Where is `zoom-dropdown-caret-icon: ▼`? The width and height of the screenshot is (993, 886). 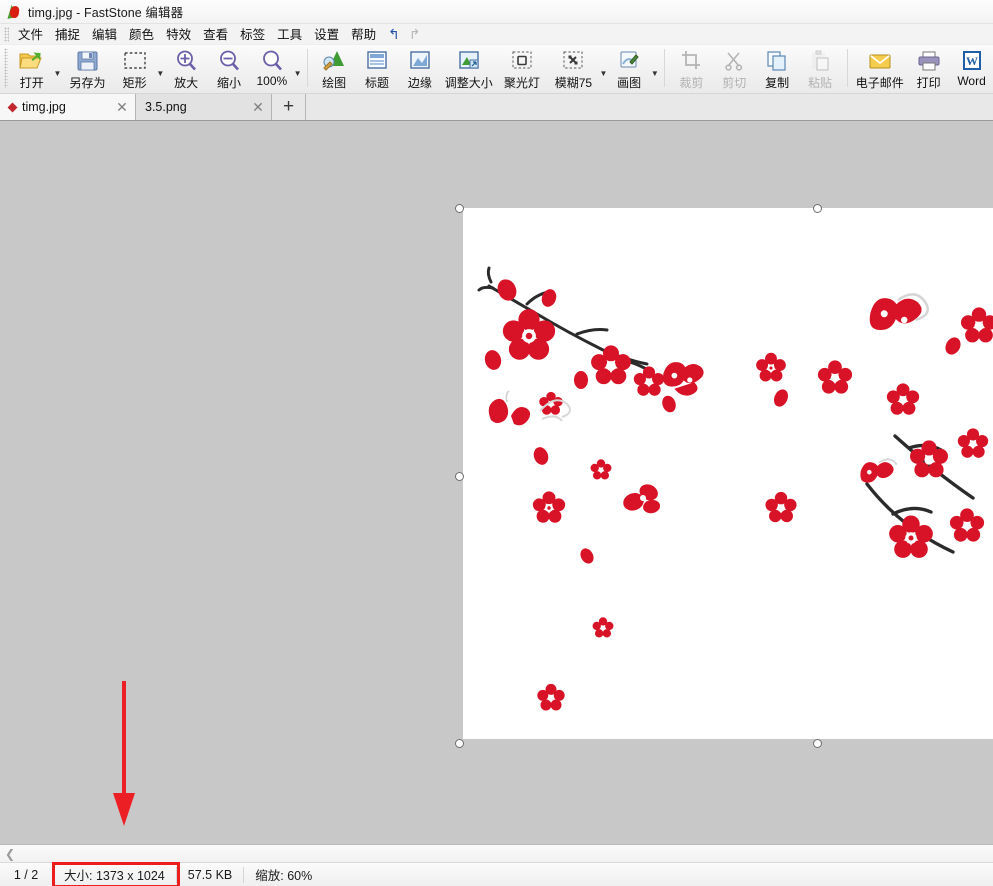
zoom-dropdown-caret-icon: ▼ is located at coordinates (297, 68).